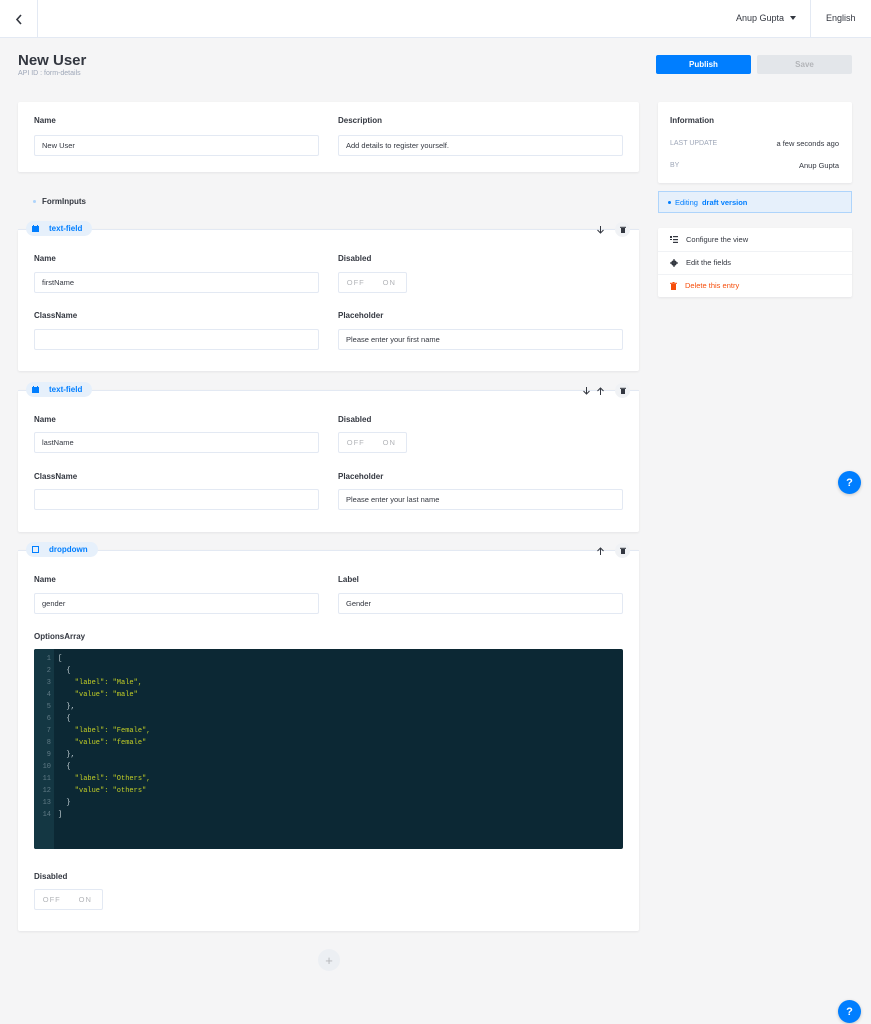  I want to click on caret-down-icon, so click(793, 18).